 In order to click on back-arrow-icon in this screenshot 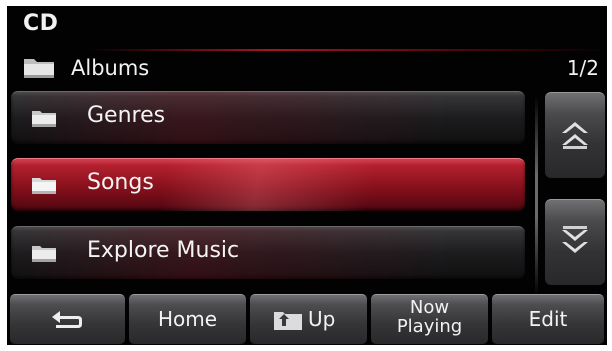, I will do `click(67, 319)`.